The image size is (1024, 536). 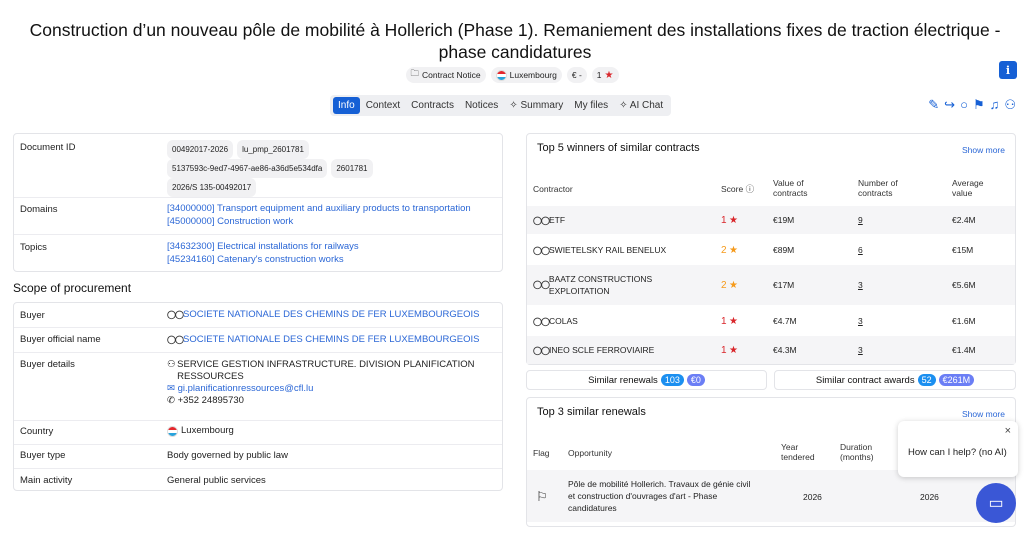 I want to click on buyer-type-label: Buyer type, so click(x=43, y=455).